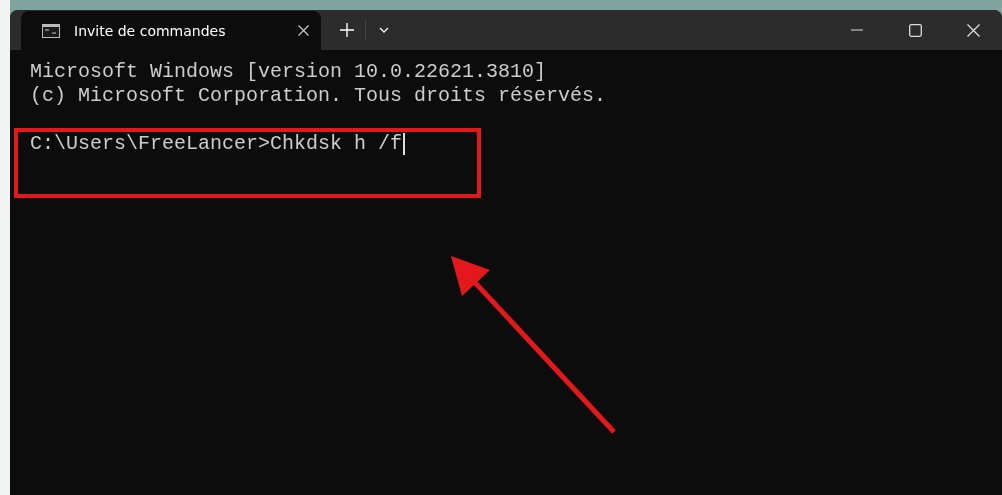 This screenshot has height=495, width=1002. What do you see at coordinates (288, 72) in the screenshot?
I see `output-line: Microsoft Windows [version 10.0.22621.3810]` at bounding box center [288, 72].